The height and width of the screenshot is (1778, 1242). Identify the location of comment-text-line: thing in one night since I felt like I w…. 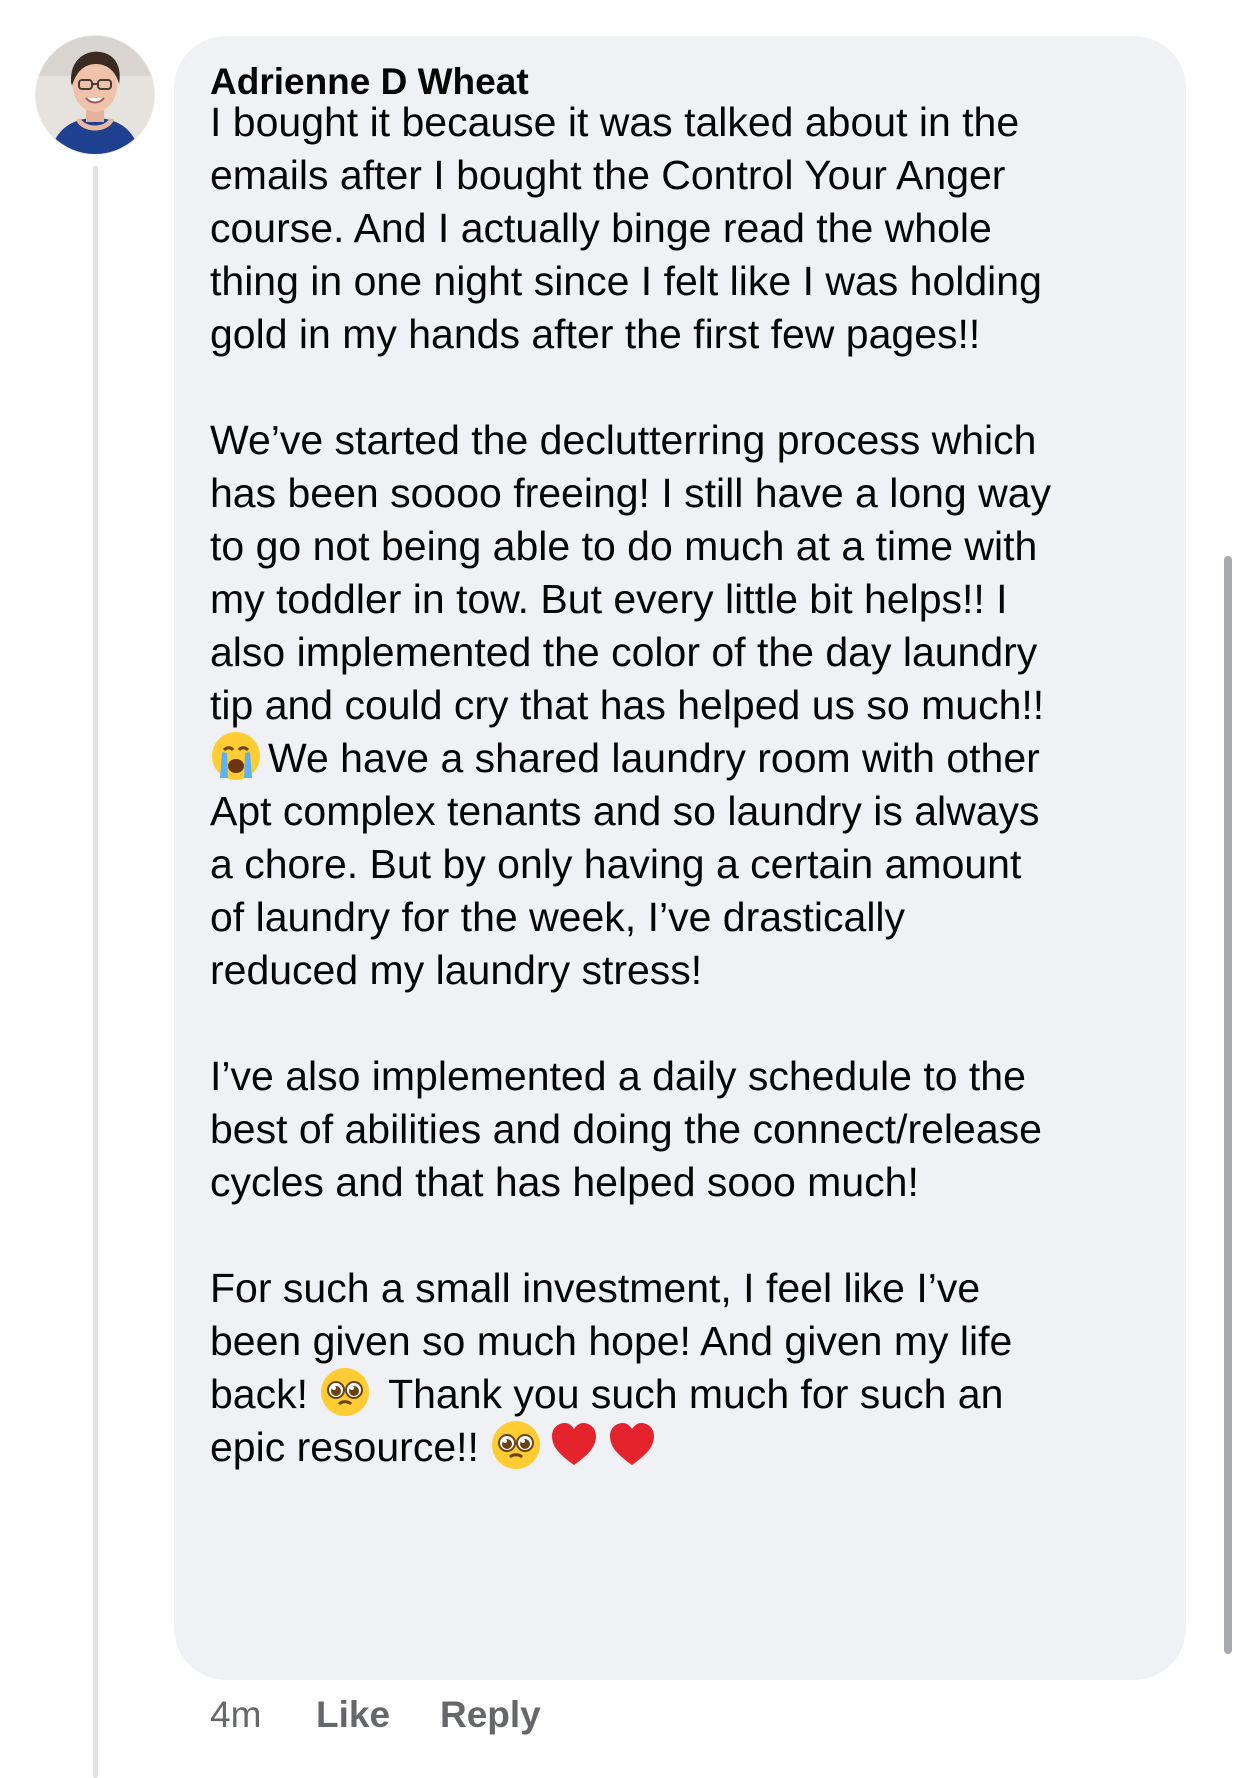
(626, 281).